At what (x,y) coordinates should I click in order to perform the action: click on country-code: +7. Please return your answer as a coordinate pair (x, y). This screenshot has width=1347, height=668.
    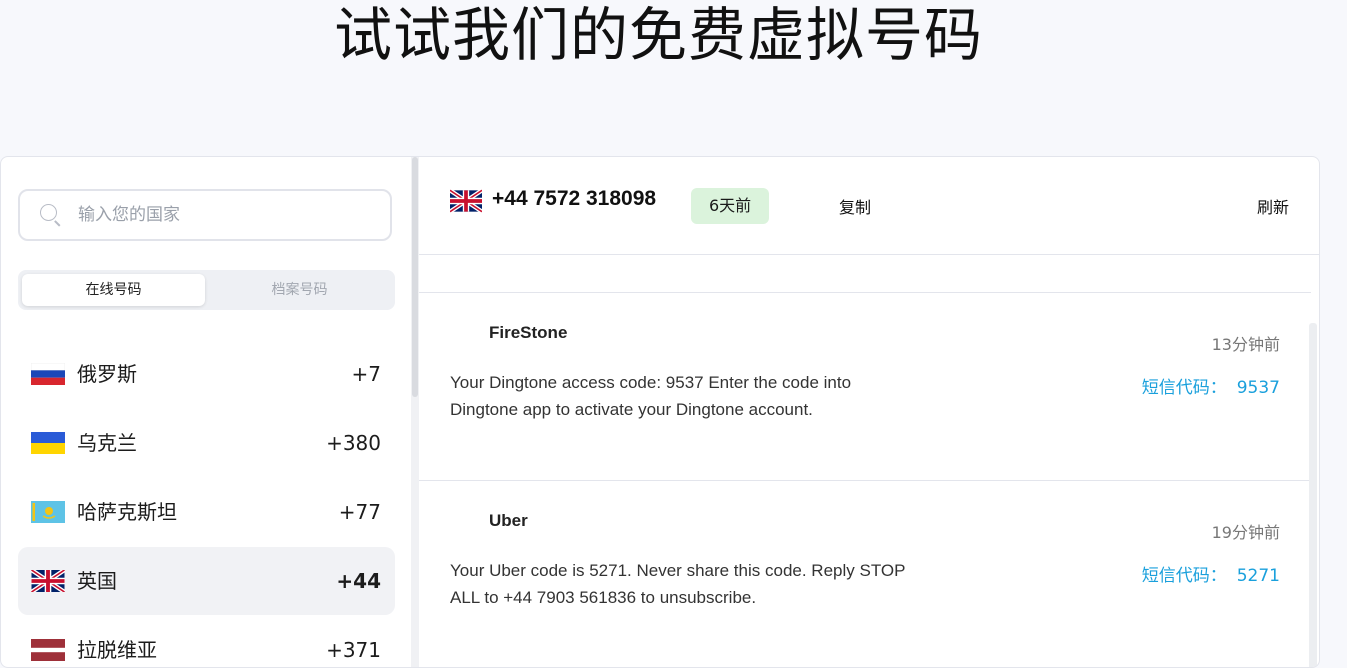
    Looking at the image, I should click on (366, 374).